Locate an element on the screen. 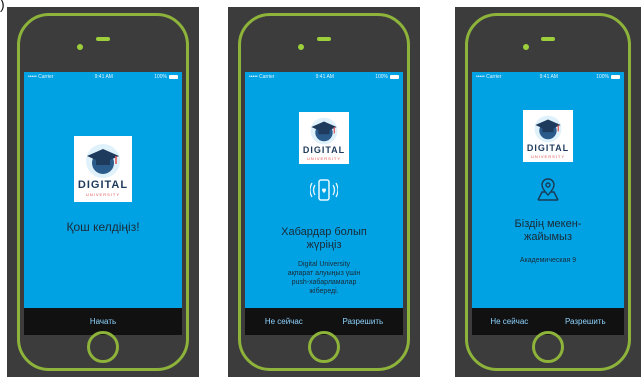  address-text: Академическая 9 is located at coordinates (548, 260).